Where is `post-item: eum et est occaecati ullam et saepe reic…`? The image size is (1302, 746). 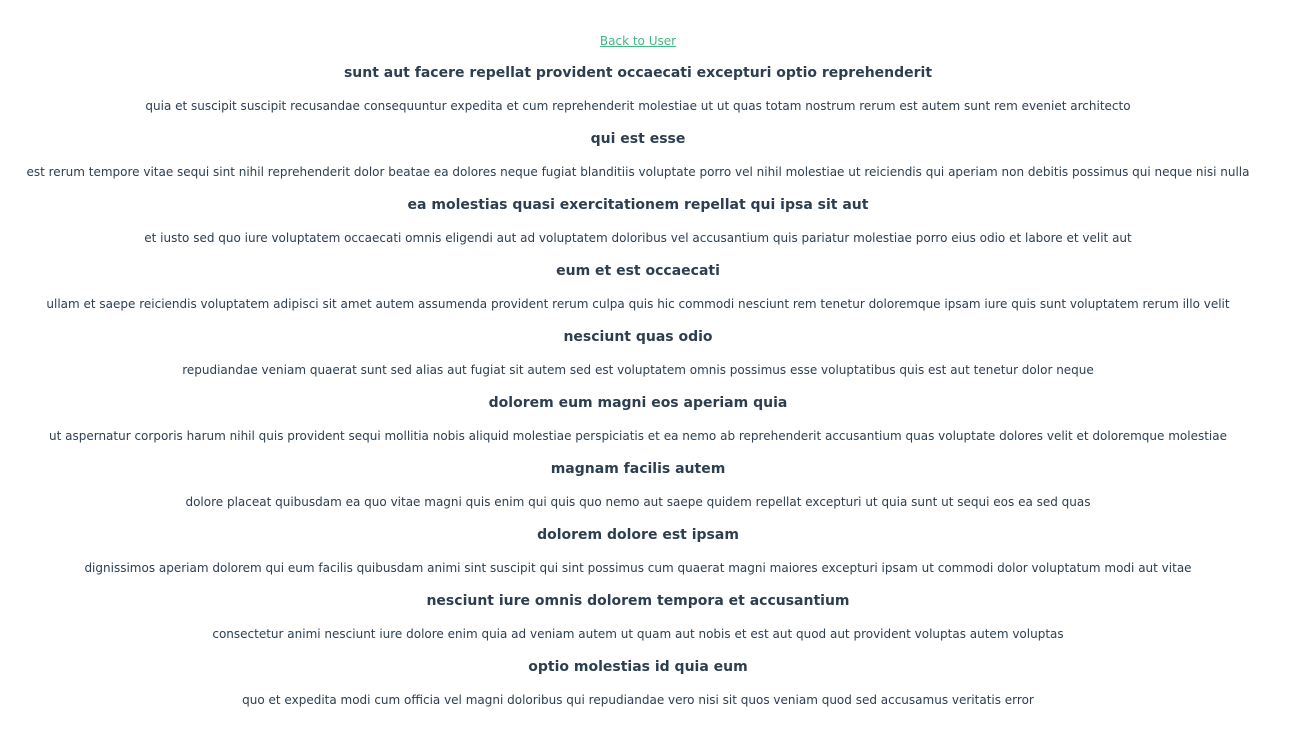 post-item: eum et est occaecati ullam et saepe reic… is located at coordinates (638, 287).